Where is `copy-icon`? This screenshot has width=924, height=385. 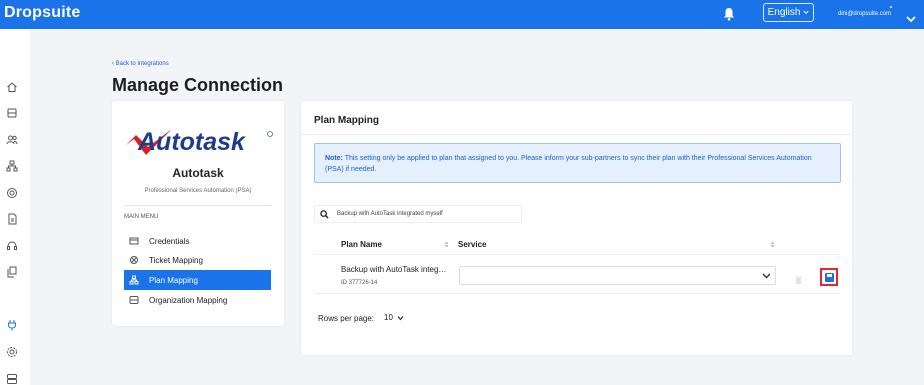 copy-icon is located at coordinates (12, 271).